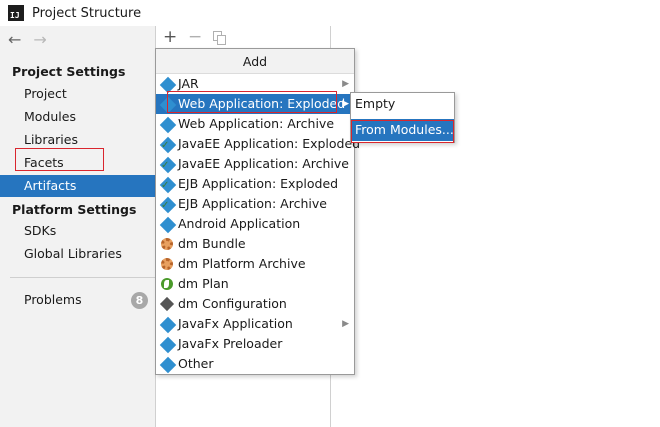 The width and height of the screenshot is (660, 427). Describe the element at coordinates (203, 283) in the screenshot. I see `menu-item-label: dm Plan` at that location.